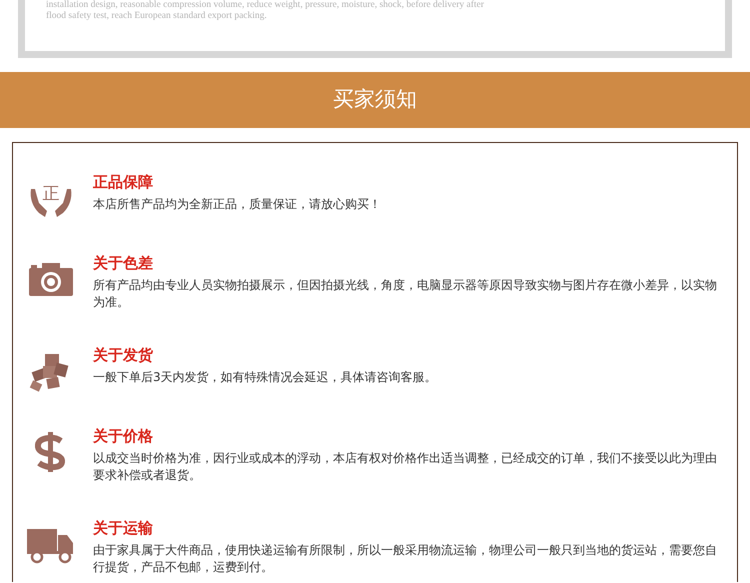 The image size is (750, 583). Describe the element at coordinates (123, 182) in the screenshot. I see `notice-title: 正品保障` at that location.